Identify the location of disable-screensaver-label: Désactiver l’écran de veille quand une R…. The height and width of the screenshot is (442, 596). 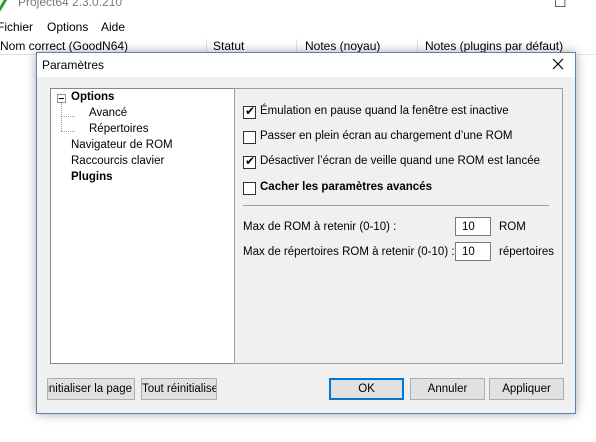
(400, 161).